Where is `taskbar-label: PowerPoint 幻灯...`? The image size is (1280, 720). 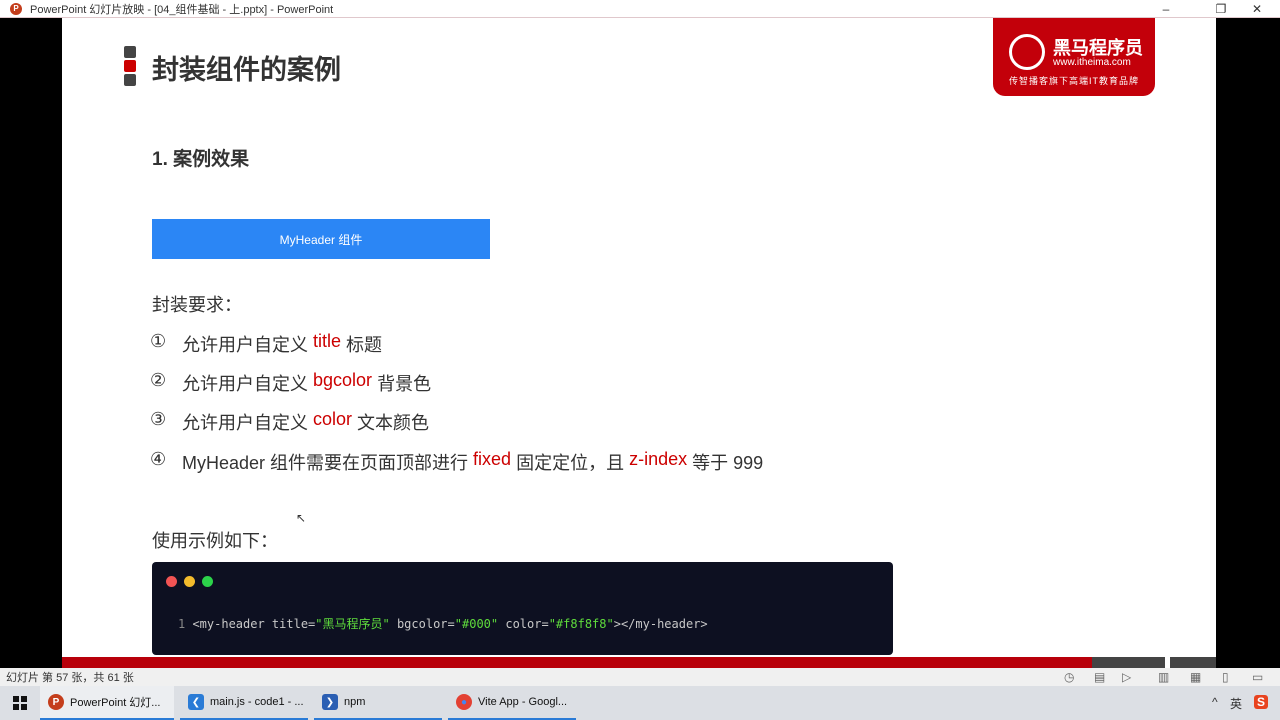
taskbar-label: PowerPoint 幻灯... is located at coordinates (115, 703).